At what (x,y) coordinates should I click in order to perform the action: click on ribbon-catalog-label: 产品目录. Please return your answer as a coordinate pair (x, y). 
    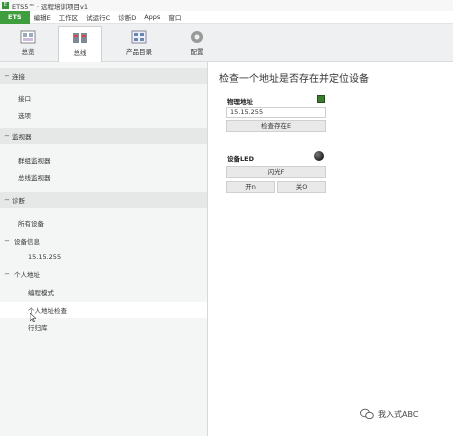
    Looking at the image, I should click on (139, 52).